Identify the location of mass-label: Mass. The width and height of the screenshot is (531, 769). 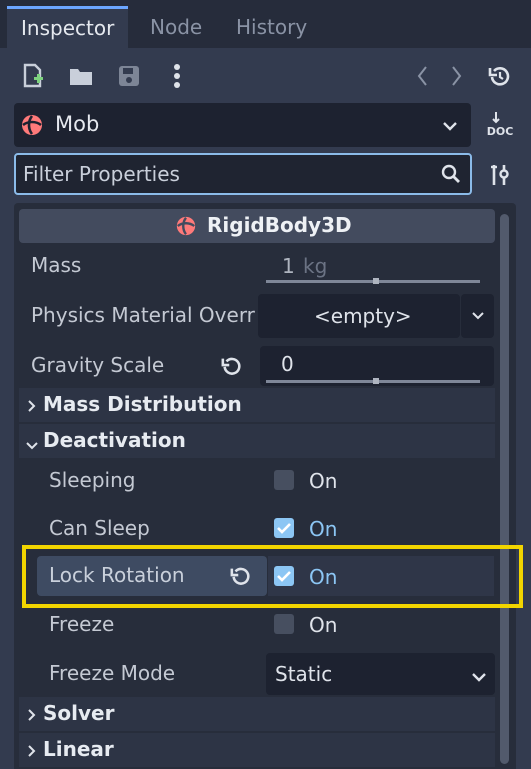
(56, 265).